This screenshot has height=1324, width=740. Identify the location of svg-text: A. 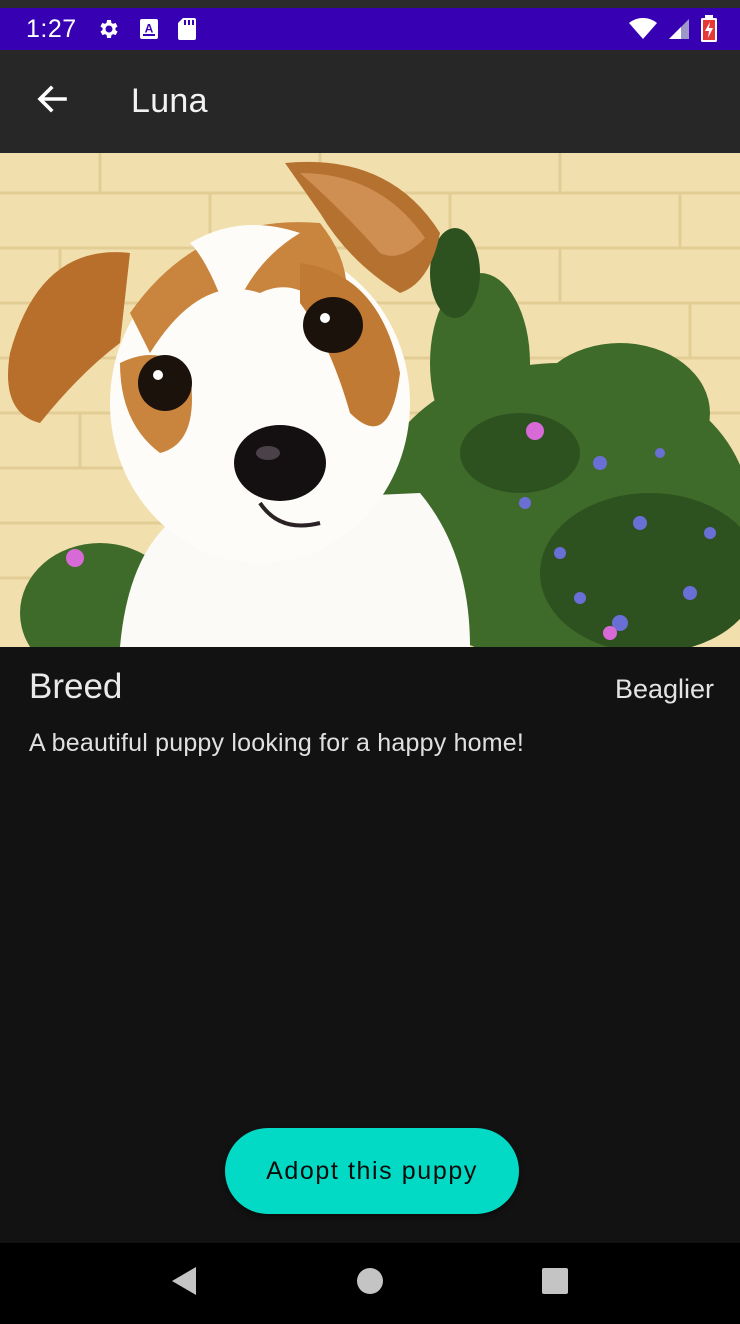
(148, 29).